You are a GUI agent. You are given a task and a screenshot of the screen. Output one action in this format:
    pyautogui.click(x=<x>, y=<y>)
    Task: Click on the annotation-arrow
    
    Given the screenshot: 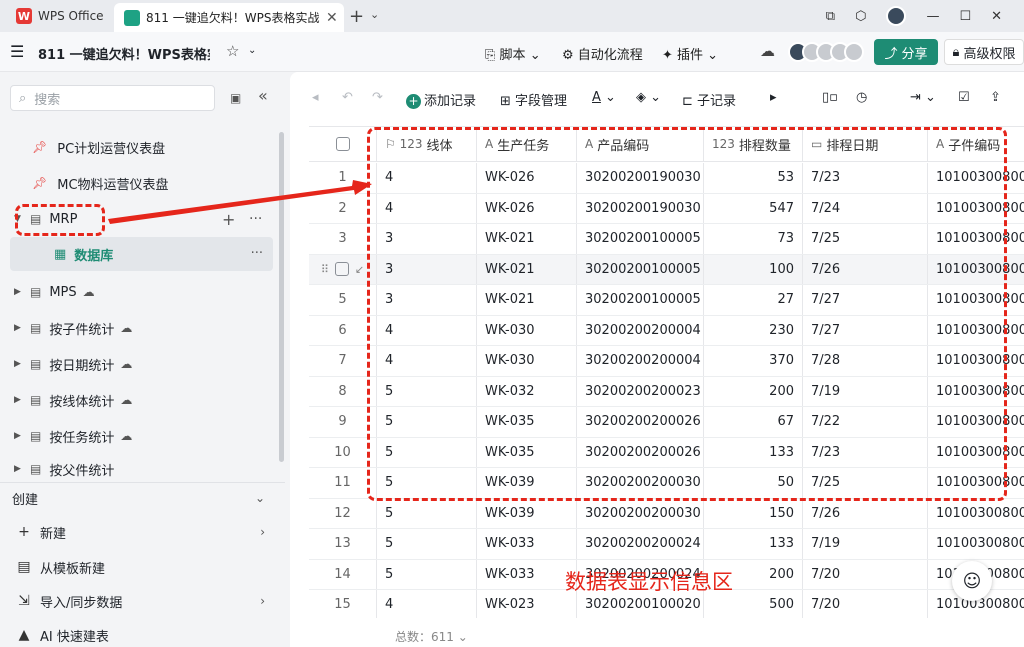 What is the action you would take?
    pyautogui.click(x=240, y=202)
    